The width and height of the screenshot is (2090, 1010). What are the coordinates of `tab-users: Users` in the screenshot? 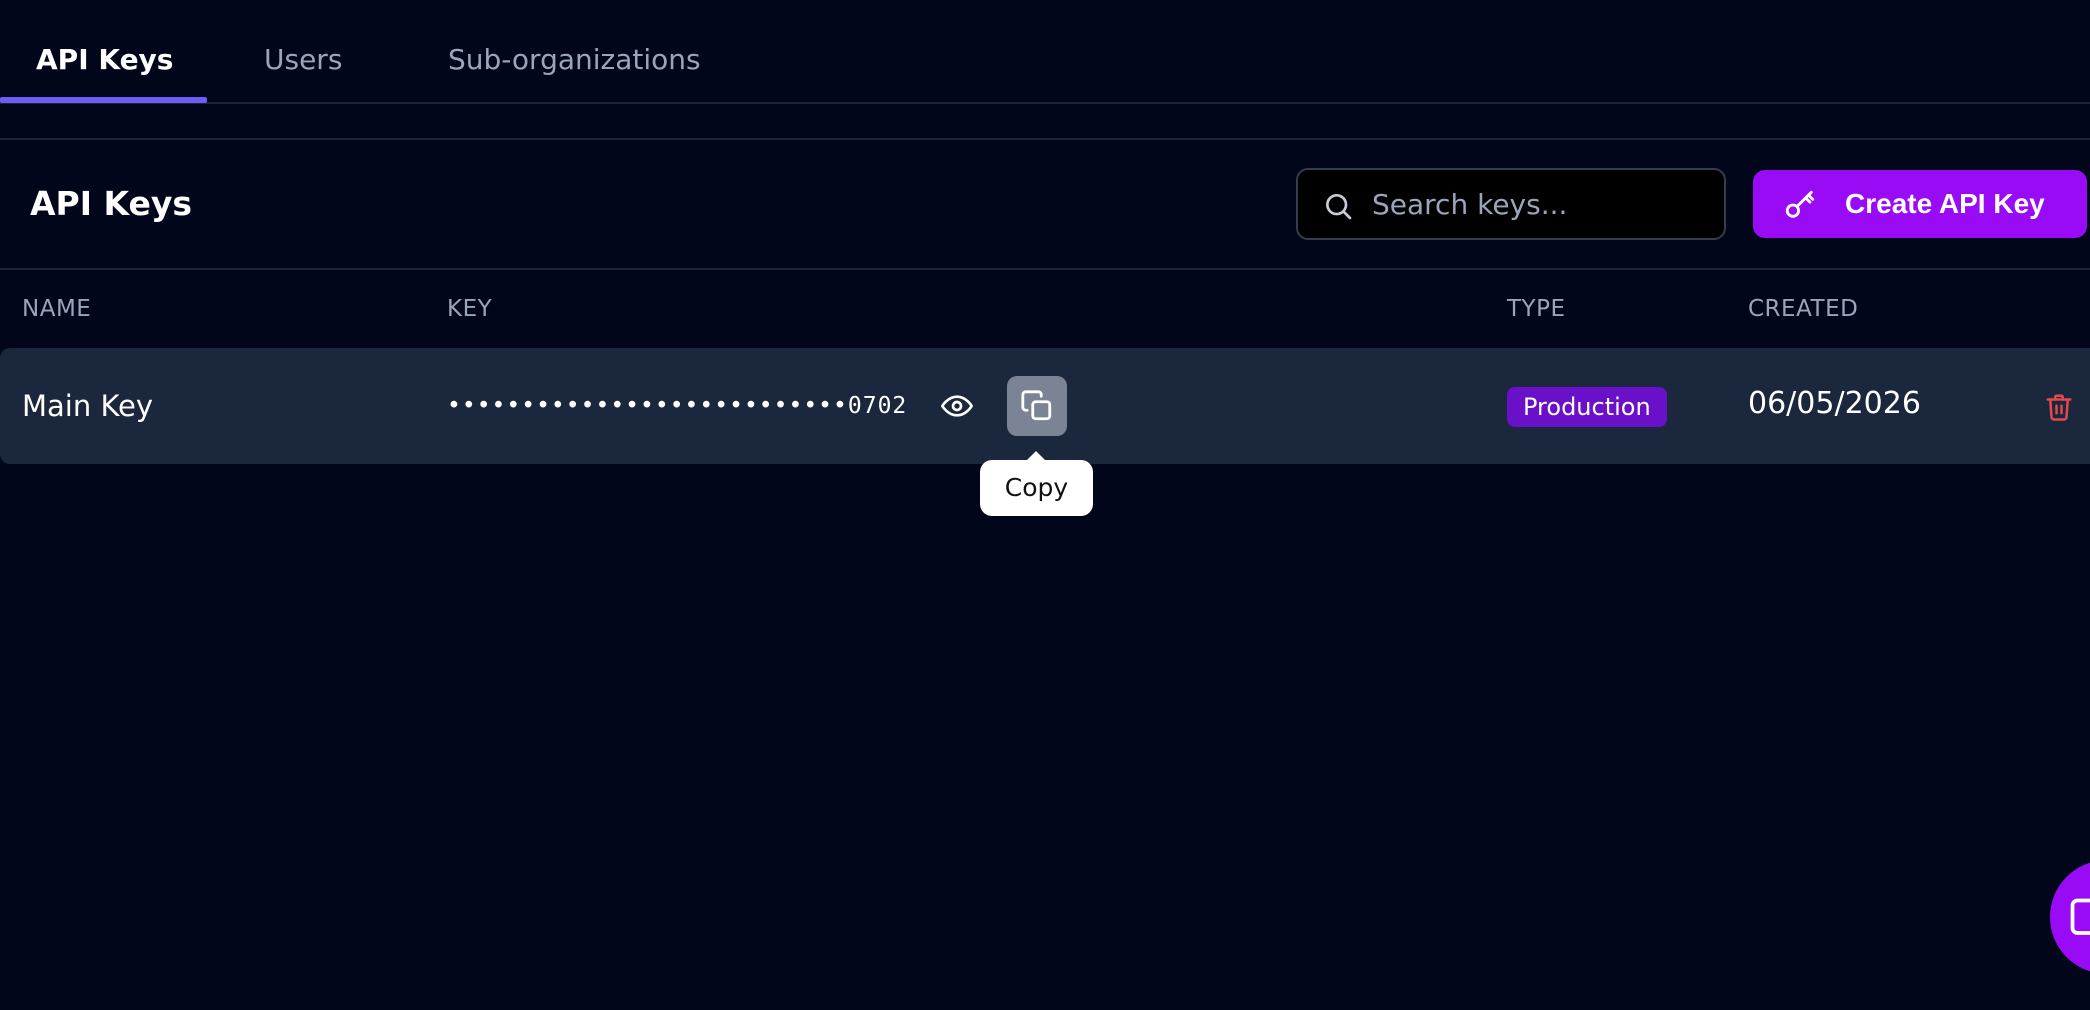 It's located at (303, 60).